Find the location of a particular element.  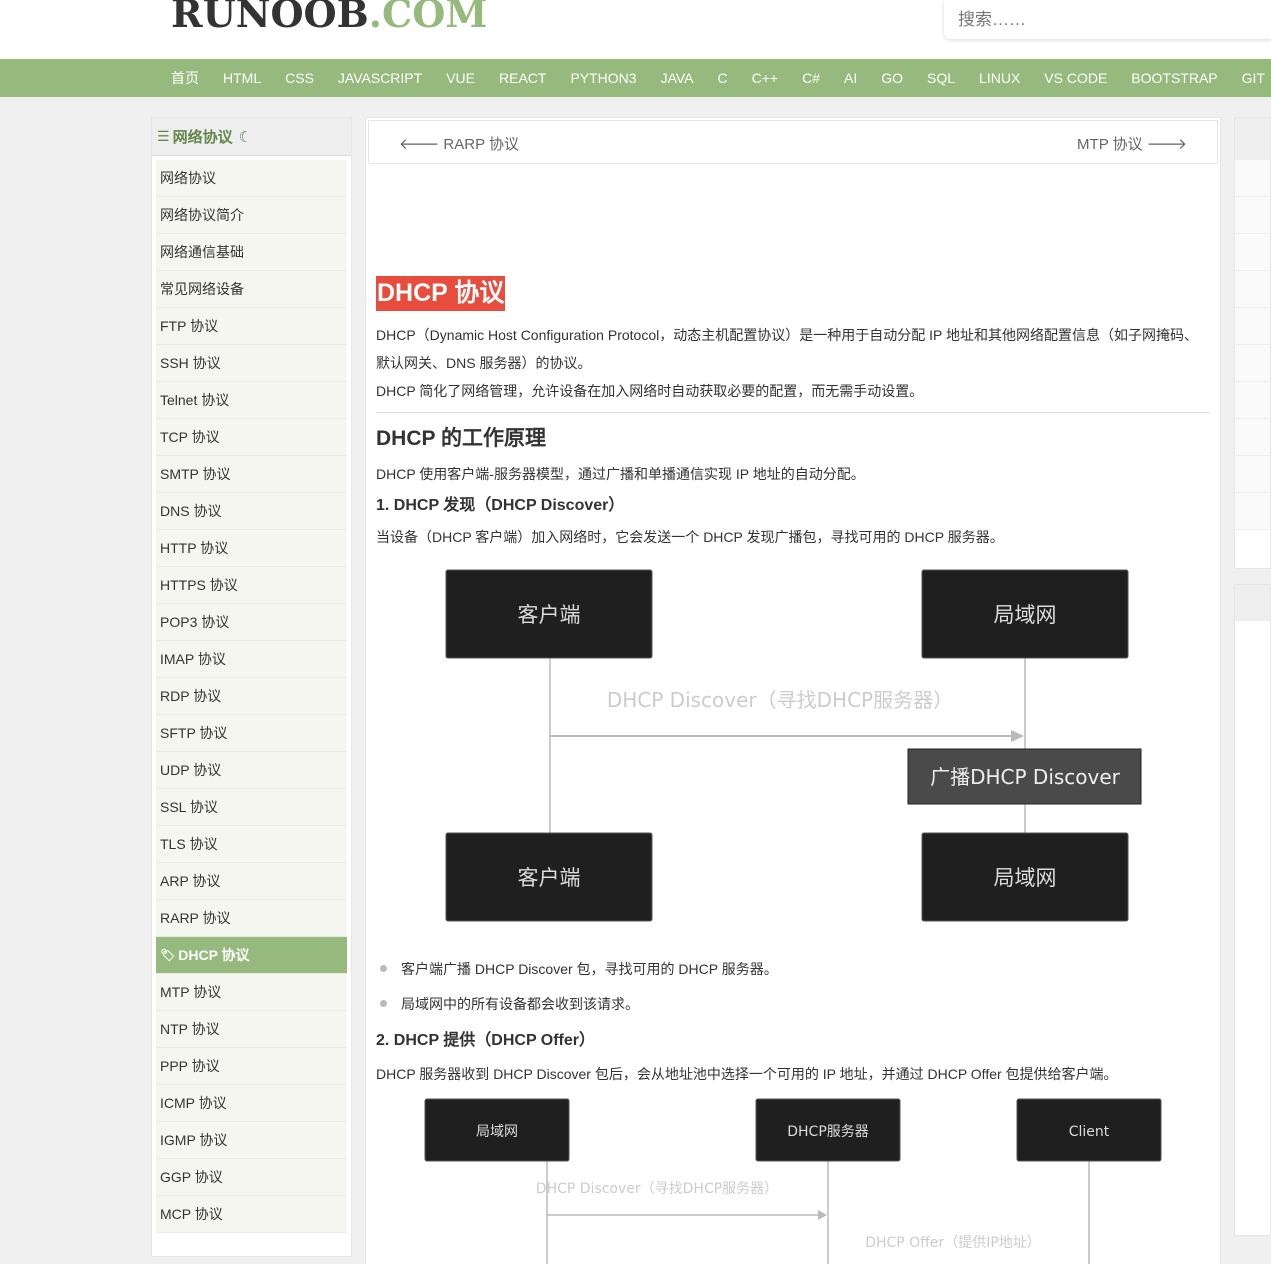

next-link: MTP 协议 🡒 is located at coordinates (1132, 143).